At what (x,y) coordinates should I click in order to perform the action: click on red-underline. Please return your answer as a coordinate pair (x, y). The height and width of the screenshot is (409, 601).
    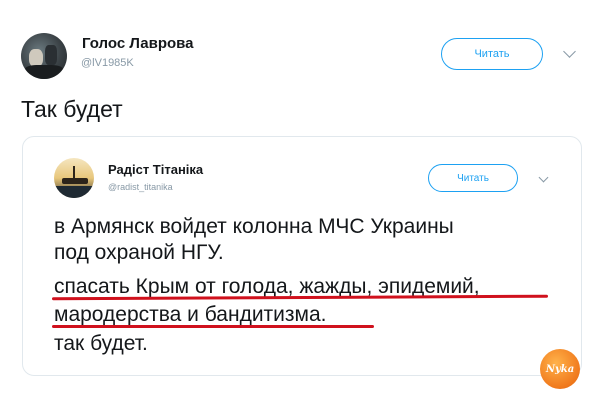
    Looking at the image, I should click on (213, 326).